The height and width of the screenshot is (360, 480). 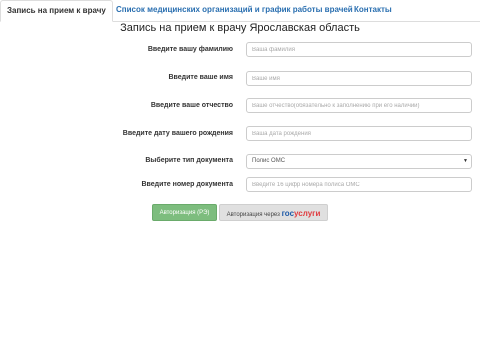 I want to click on birthdate-label: Введите дату вашего рождения, so click(x=177, y=133).